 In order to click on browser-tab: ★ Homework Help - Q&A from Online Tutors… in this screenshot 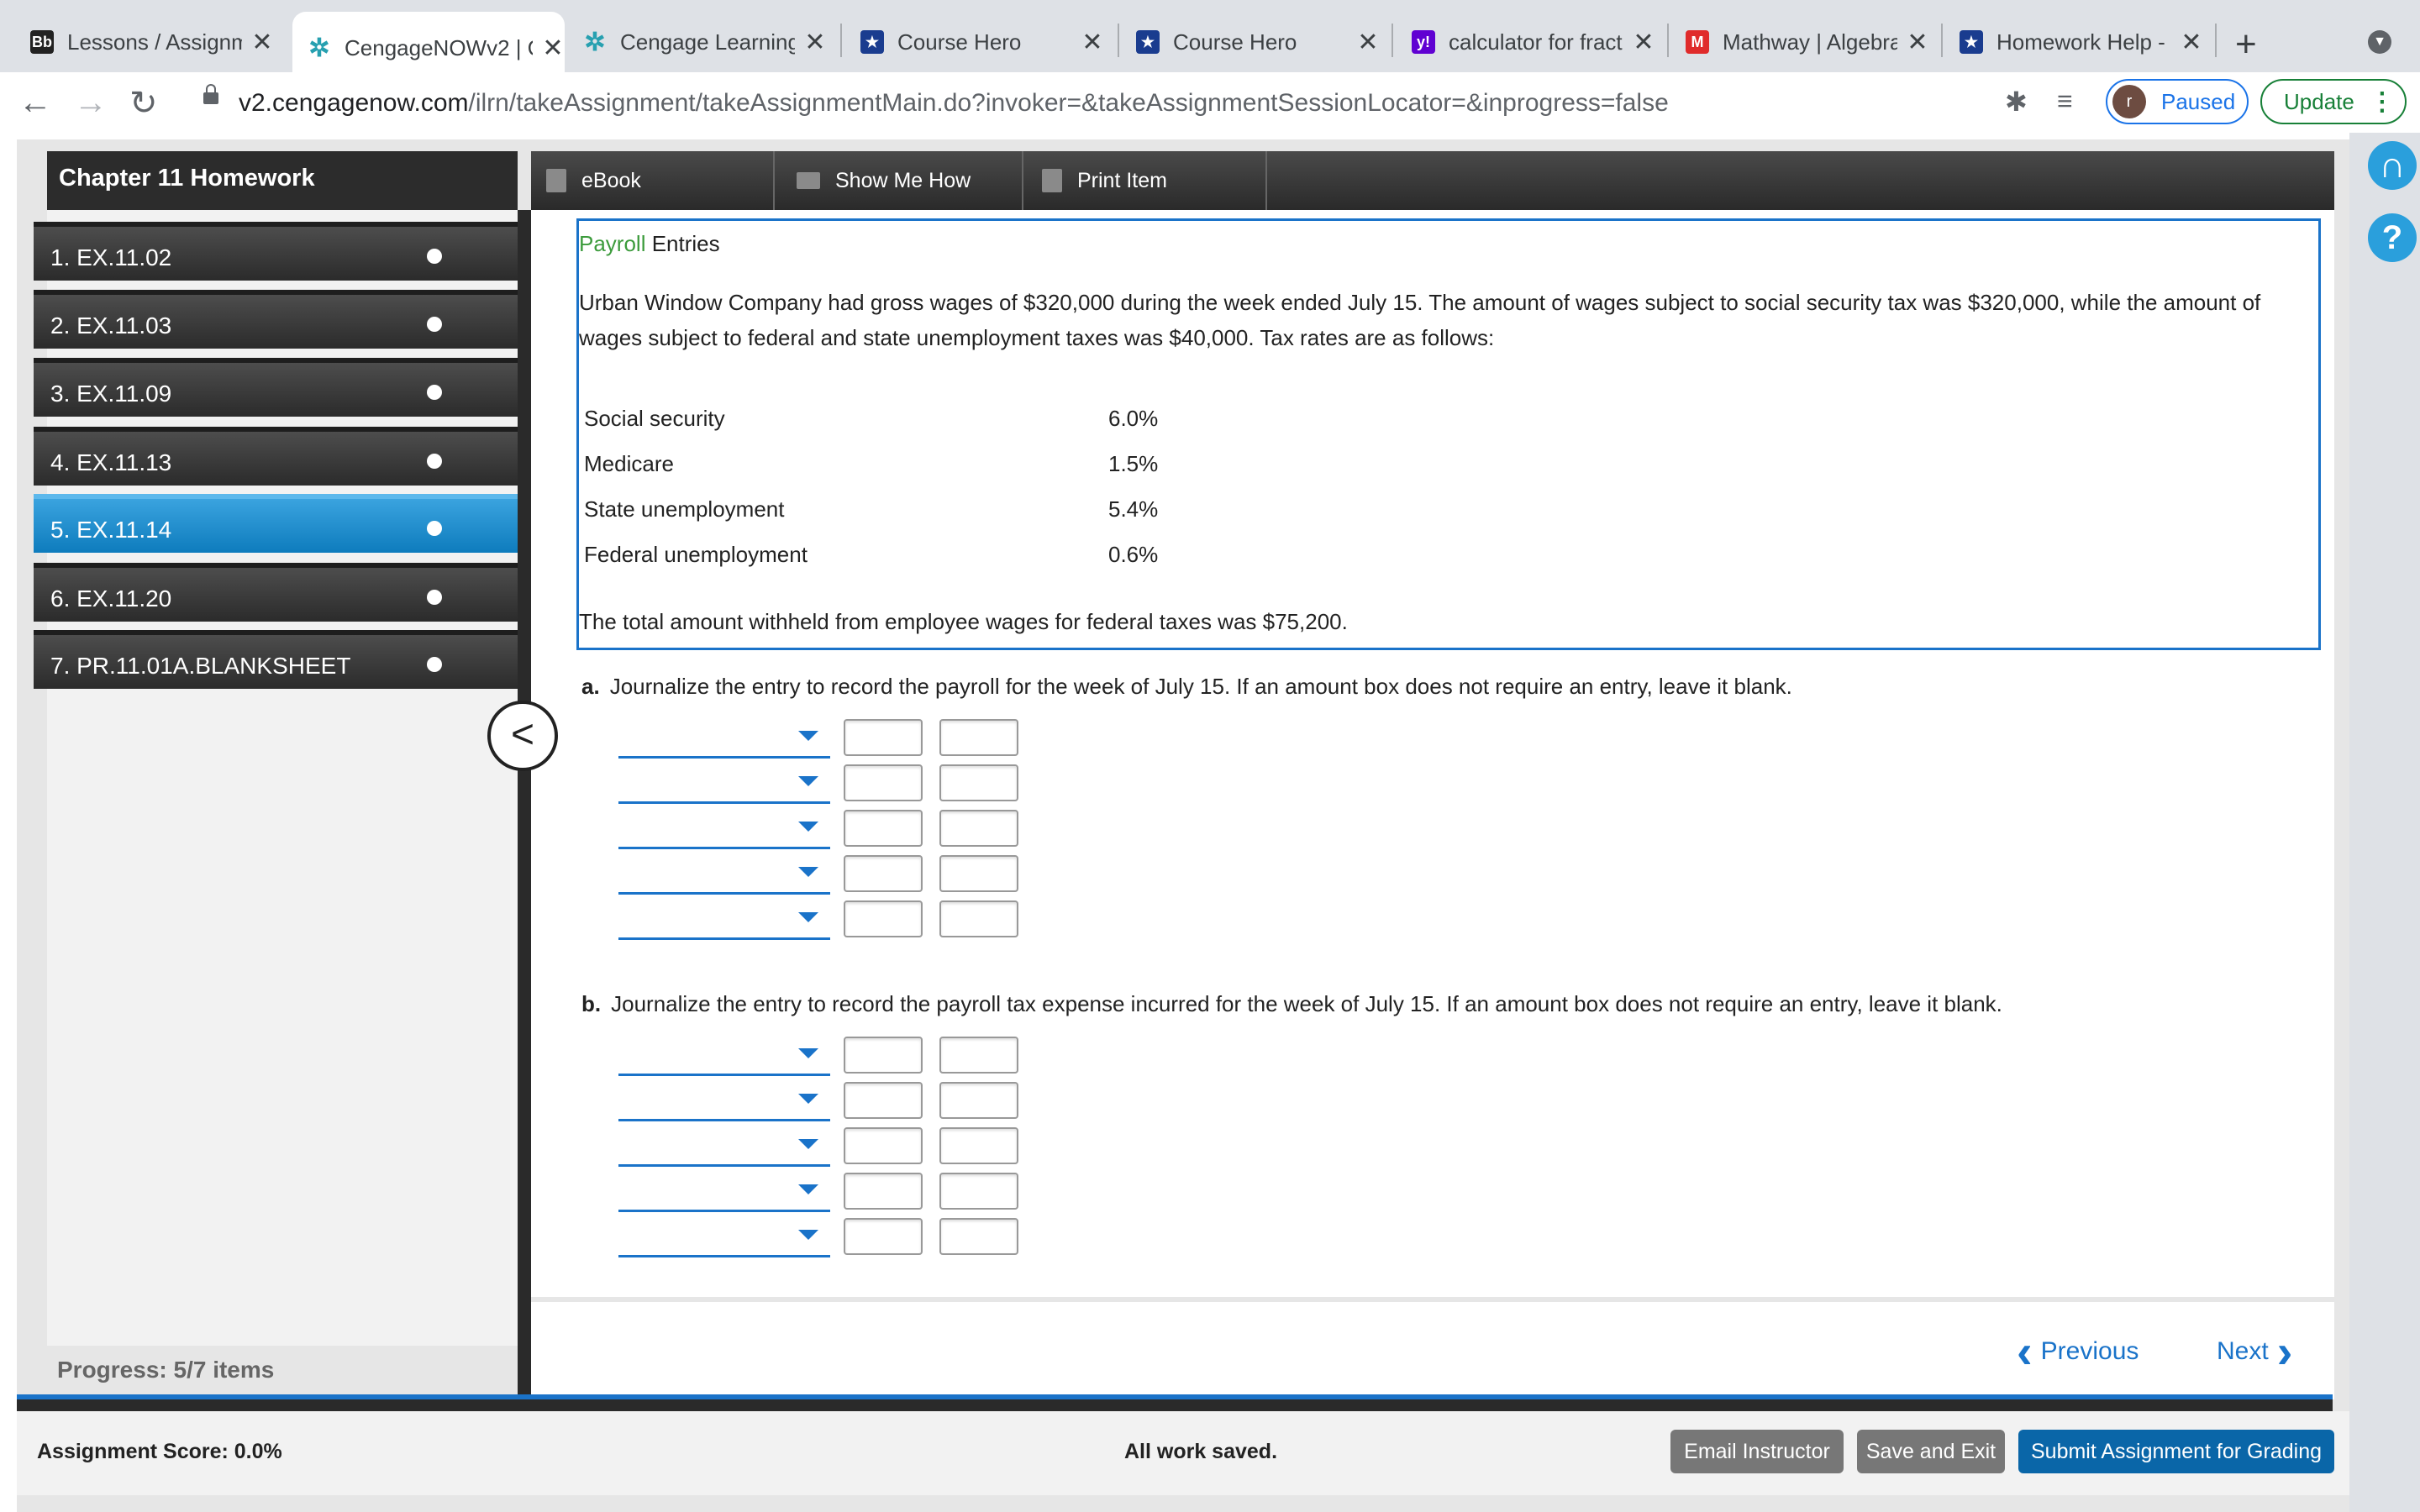, I will do `click(2082, 42)`.